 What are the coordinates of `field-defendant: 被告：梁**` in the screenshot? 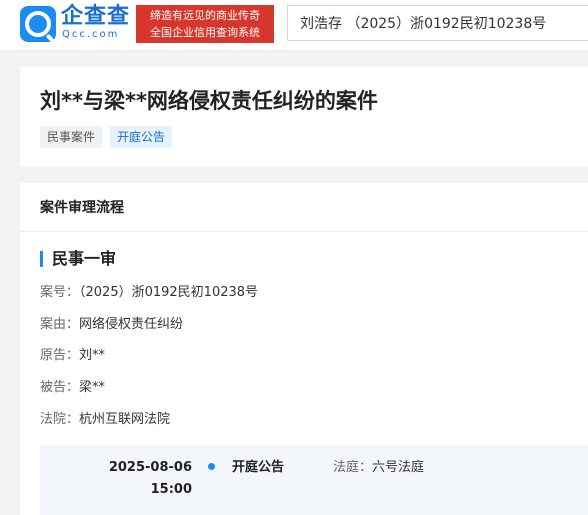 It's located at (72, 388).